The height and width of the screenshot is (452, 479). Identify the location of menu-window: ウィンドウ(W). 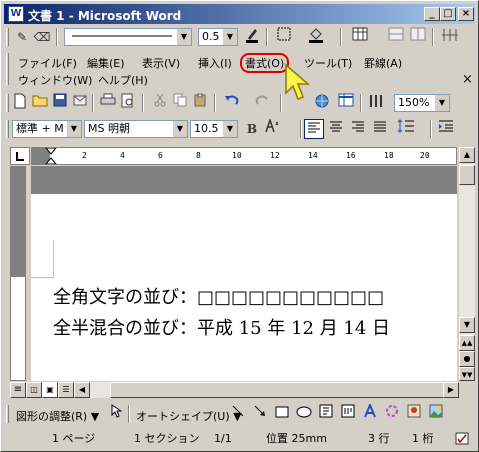
(55, 80).